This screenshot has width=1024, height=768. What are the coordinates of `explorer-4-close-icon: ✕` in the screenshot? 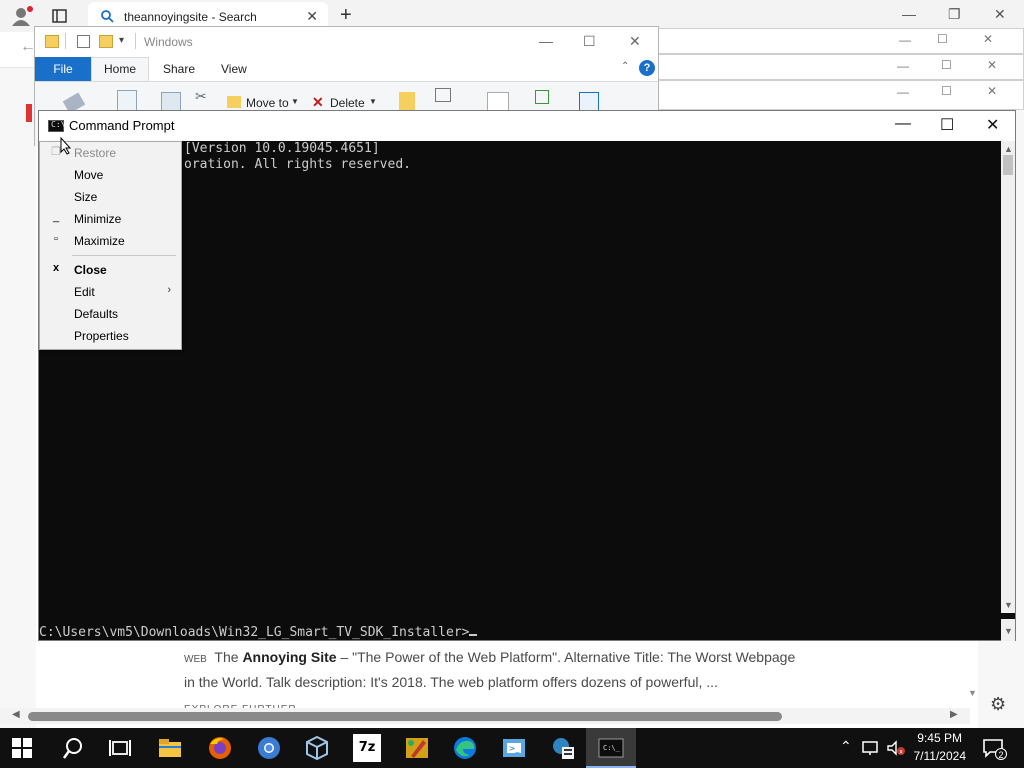 It's located at (992, 91).